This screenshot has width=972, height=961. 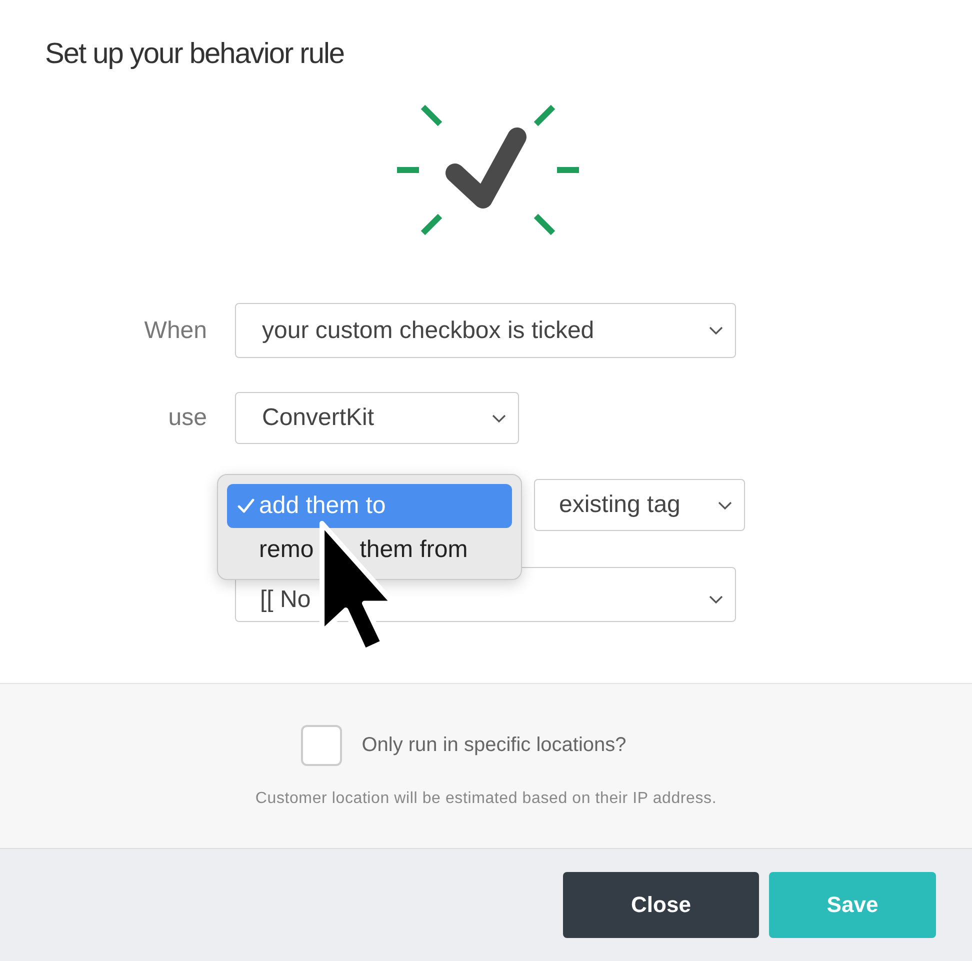 I want to click on field-label: use, so click(x=187, y=417).